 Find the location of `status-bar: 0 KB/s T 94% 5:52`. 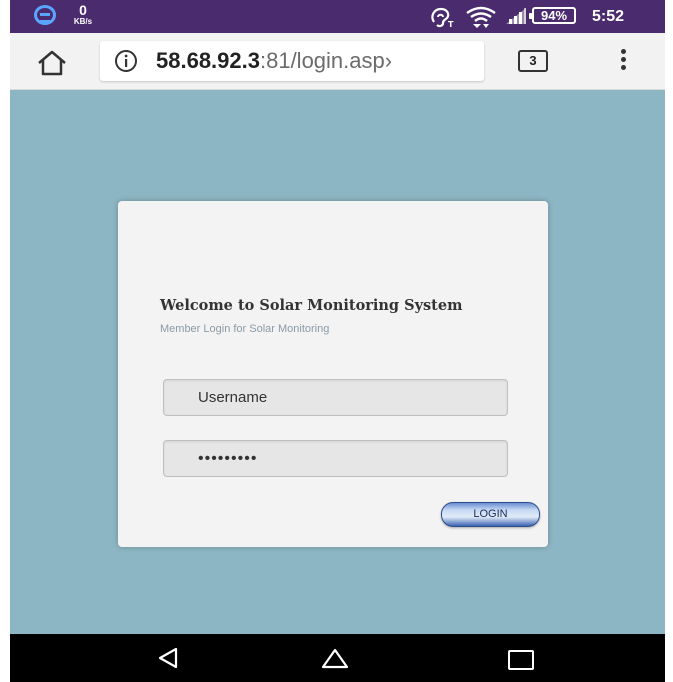

status-bar: 0 KB/s T 94% 5:52 is located at coordinates (337, 16).